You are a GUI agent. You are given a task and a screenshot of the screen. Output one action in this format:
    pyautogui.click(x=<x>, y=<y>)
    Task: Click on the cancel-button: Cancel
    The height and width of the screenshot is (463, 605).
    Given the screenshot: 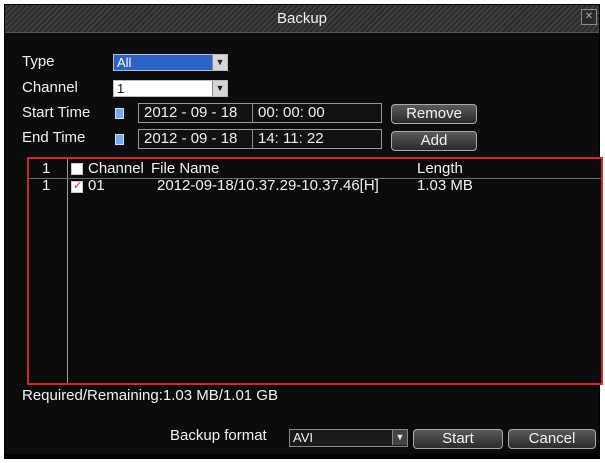 What is the action you would take?
    pyautogui.click(x=552, y=439)
    